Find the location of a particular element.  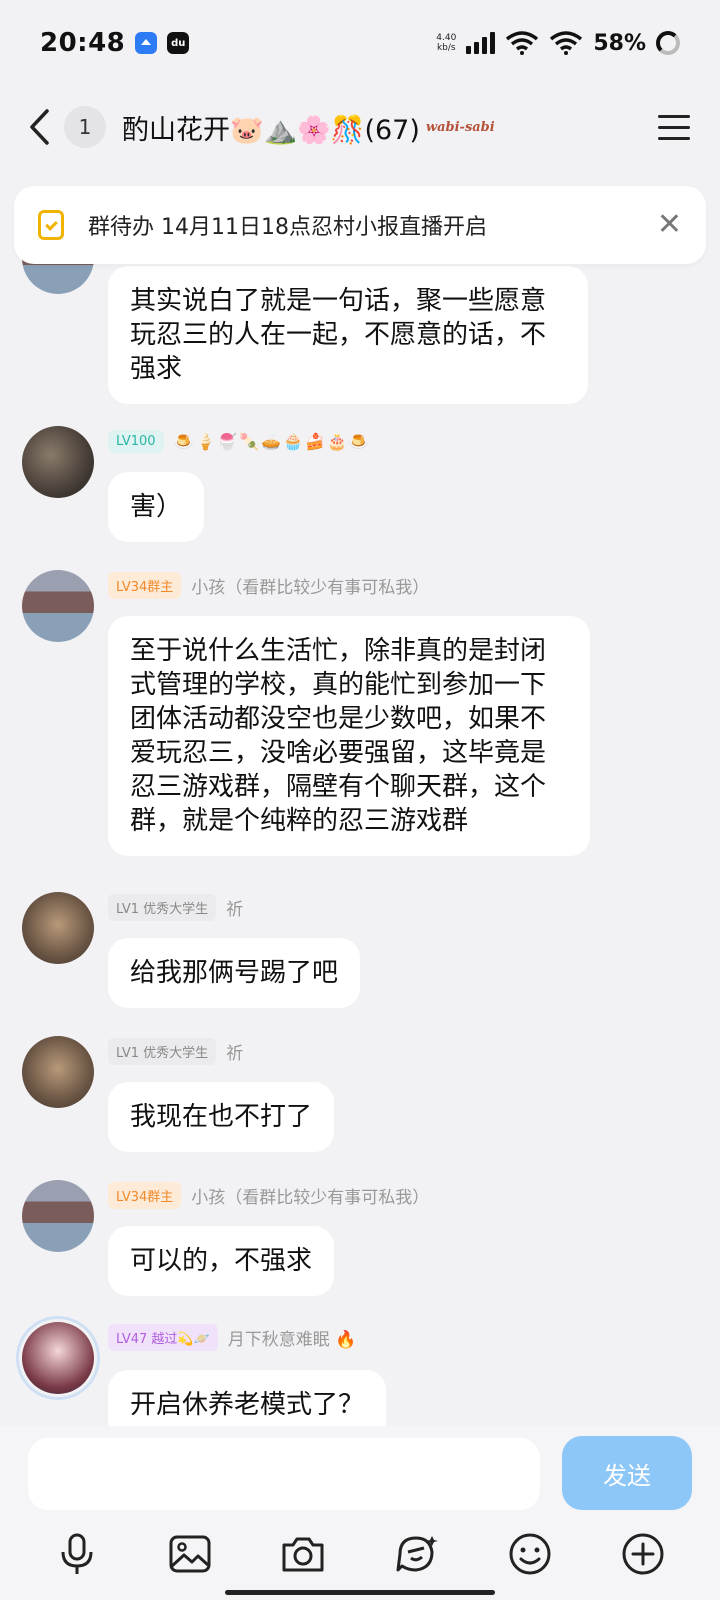

close-icon: ✕ is located at coordinates (669, 225).